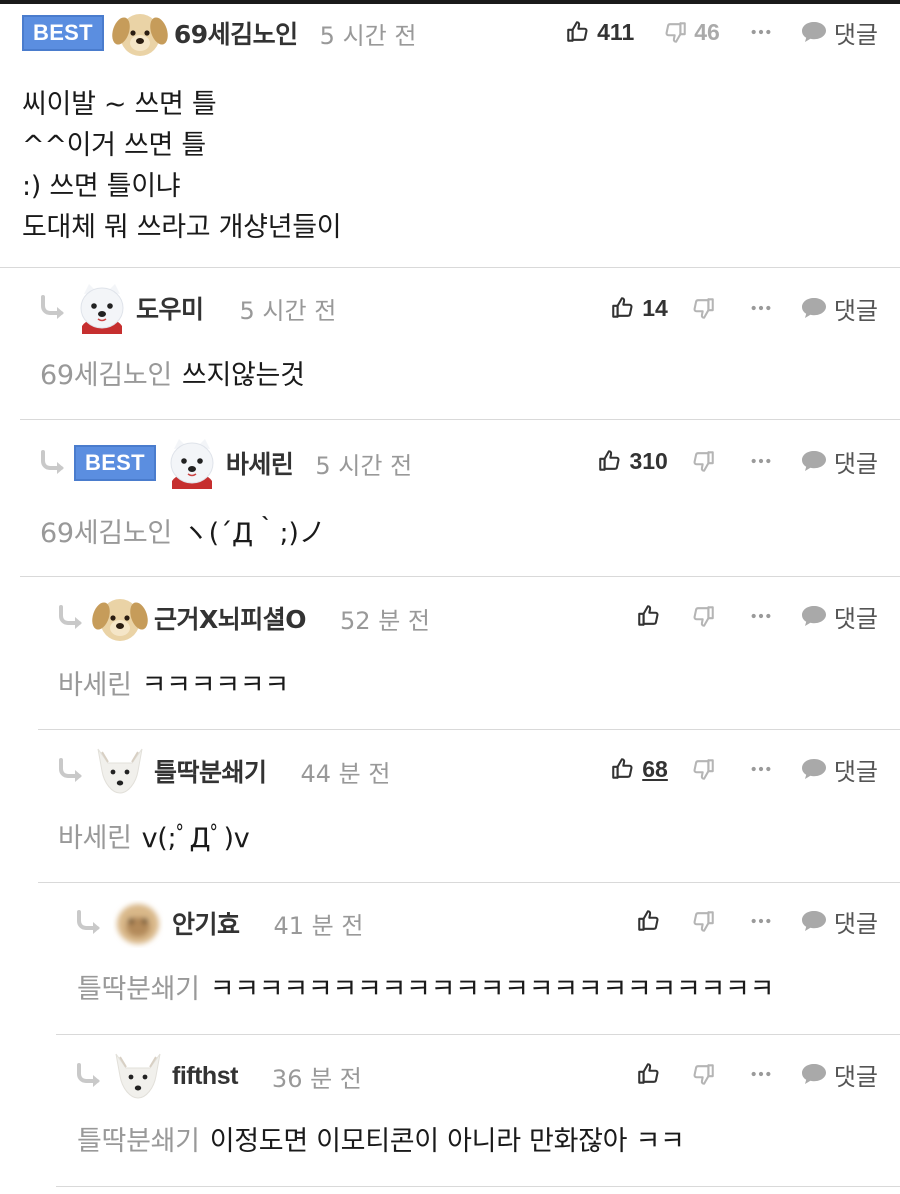  I want to click on comment-text: 쓰지않는것, so click(243, 375).